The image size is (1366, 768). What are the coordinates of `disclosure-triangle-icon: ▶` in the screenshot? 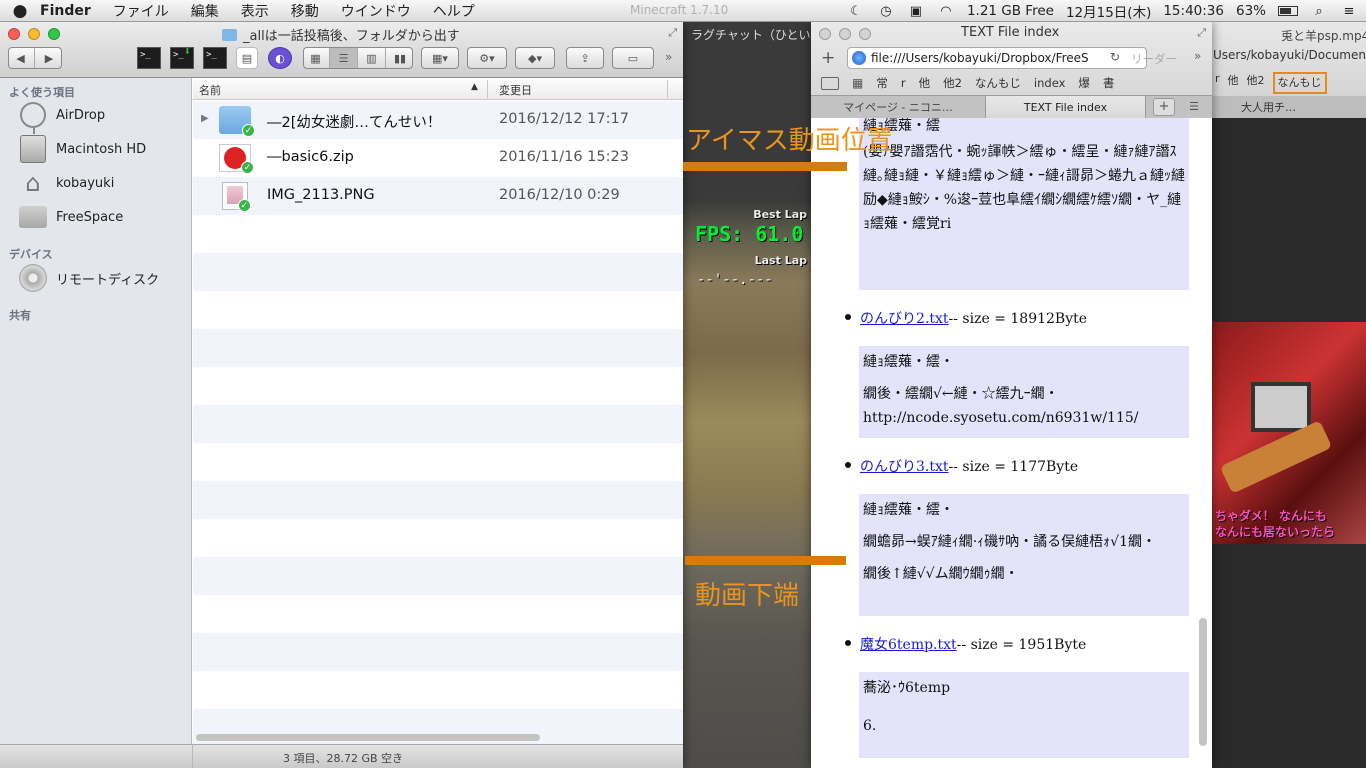 It's located at (205, 118).